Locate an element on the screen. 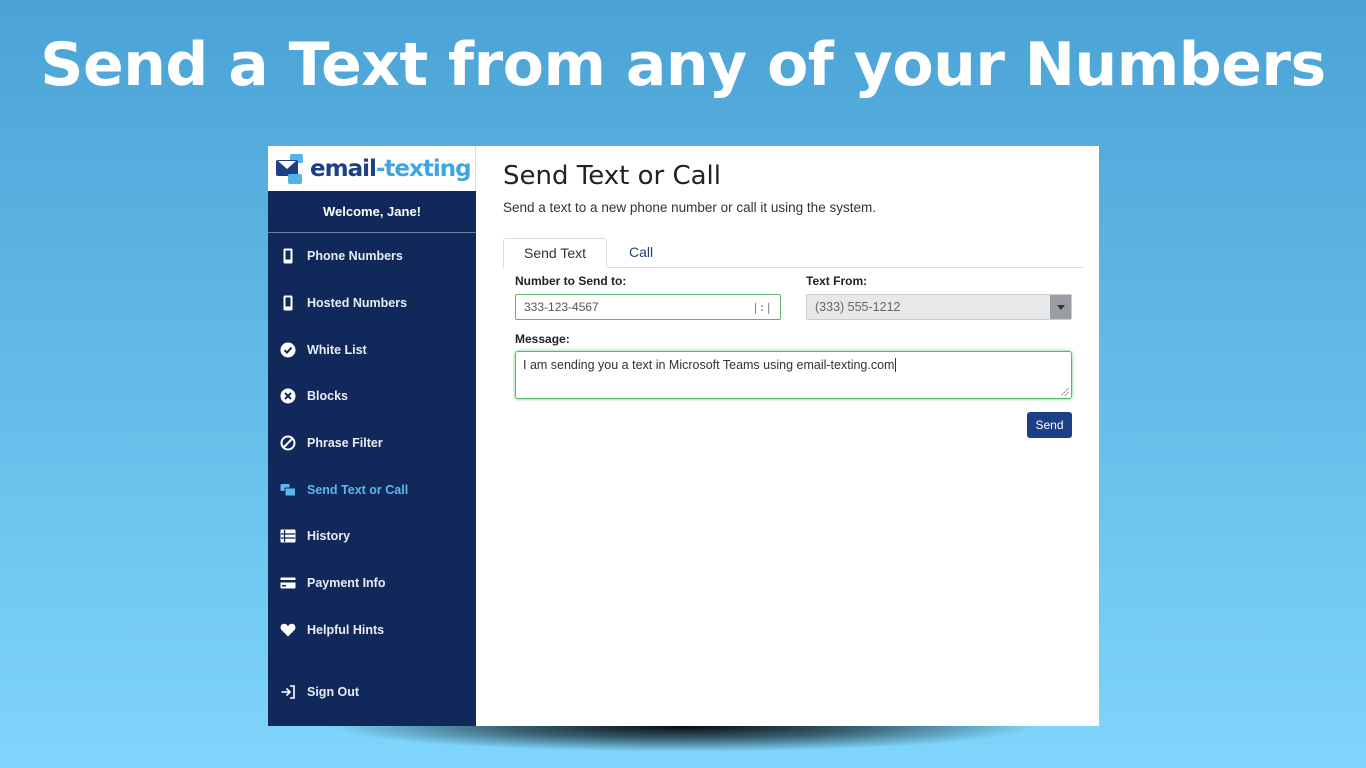 The height and width of the screenshot is (768, 1366). sidebar-item-send-text-or-call: Send Text or Call is located at coordinates (372, 489).